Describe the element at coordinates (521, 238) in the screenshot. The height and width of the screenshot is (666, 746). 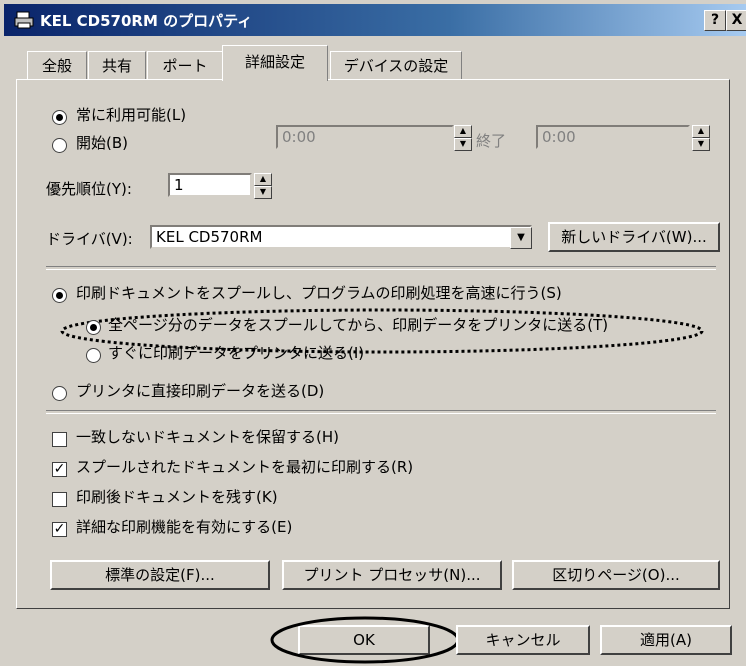
I see `chevron-down-icon: ▼` at that location.